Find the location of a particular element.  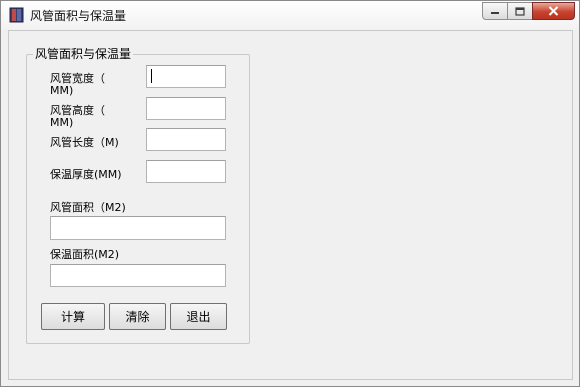

calculate-button: 计算 is located at coordinates (73, 316).